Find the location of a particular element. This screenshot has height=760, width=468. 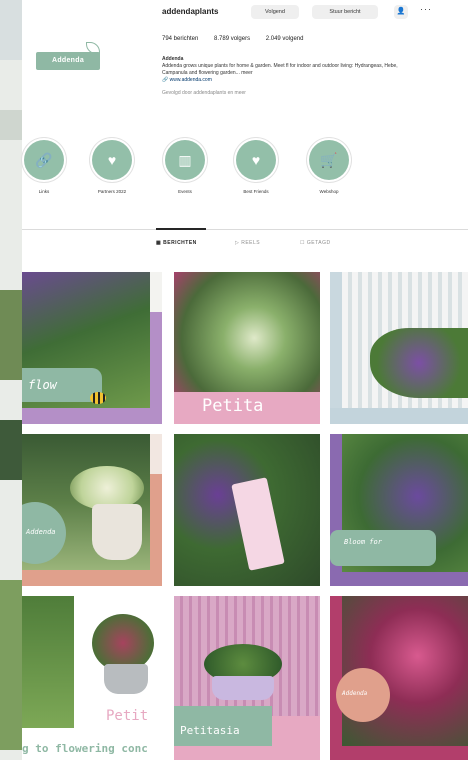

following-count: 2.049 volgend is located at coordinates (285, 39).